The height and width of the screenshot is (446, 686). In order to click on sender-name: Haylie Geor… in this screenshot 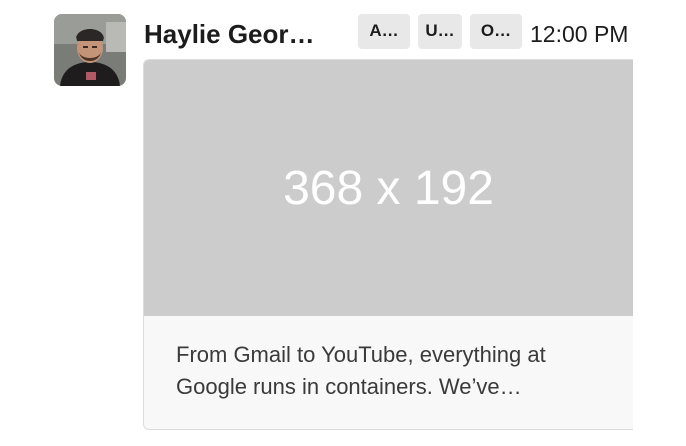, I will do `click(241, 34)`.